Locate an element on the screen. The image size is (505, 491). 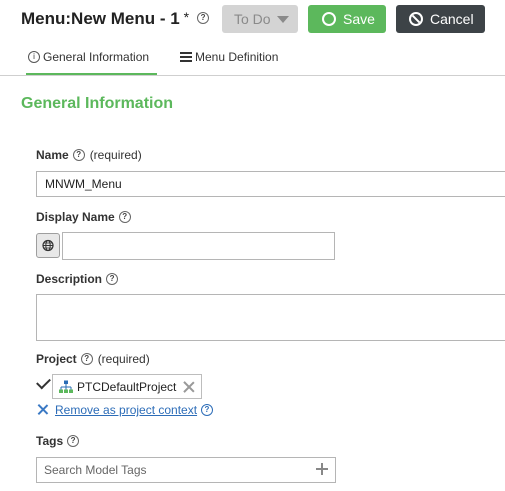
remove-project-context-link: Remove as project context is located at coordinates (126, 410).